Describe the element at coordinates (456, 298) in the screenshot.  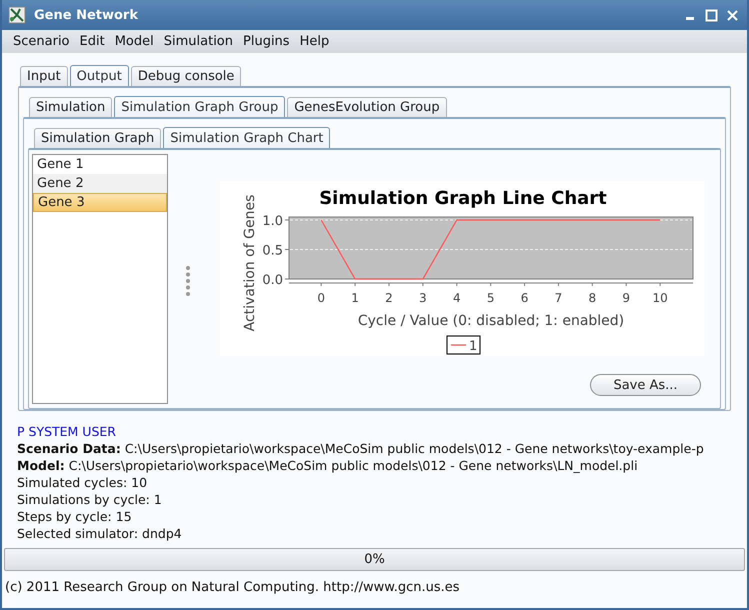
I see `x-tick-label: 4` at that location.